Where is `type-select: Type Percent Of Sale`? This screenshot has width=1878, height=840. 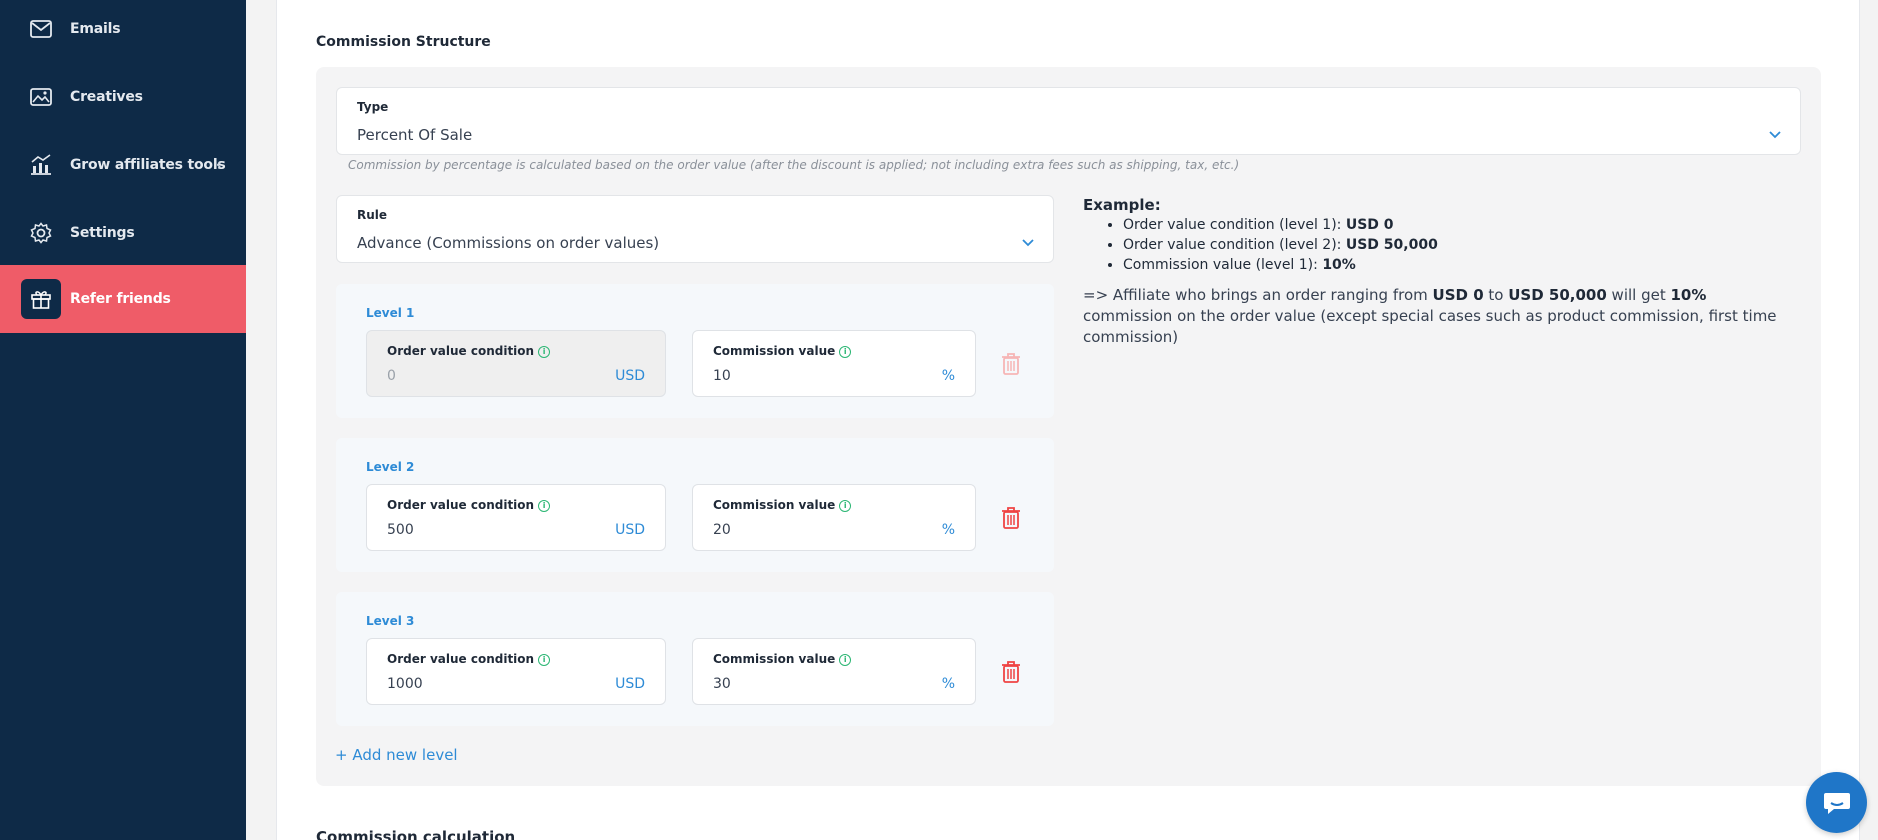
type-select: Type Percent Of Sale is located at coordinates (1068, 121).